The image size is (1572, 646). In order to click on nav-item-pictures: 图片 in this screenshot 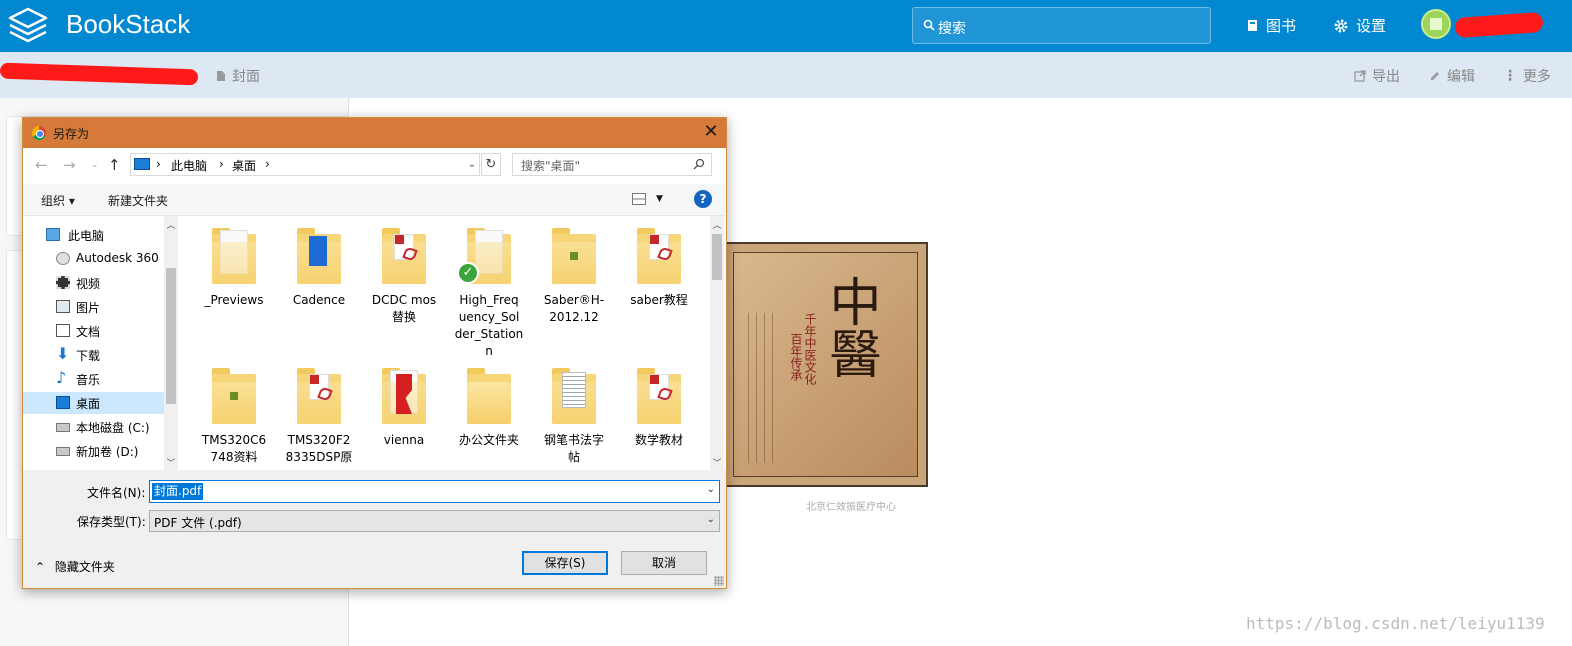, I will do `click(93, 307)`.